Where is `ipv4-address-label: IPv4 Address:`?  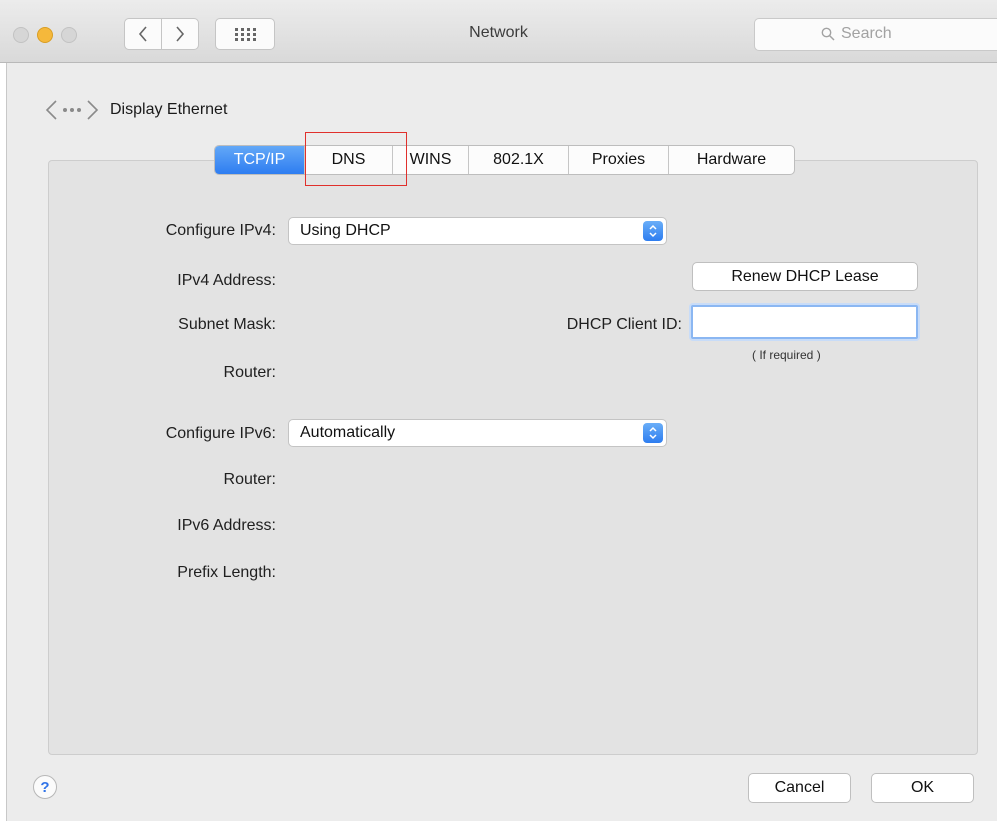
ipv4-address-label: IPv4 Address: is located at coordinates (226, 280).